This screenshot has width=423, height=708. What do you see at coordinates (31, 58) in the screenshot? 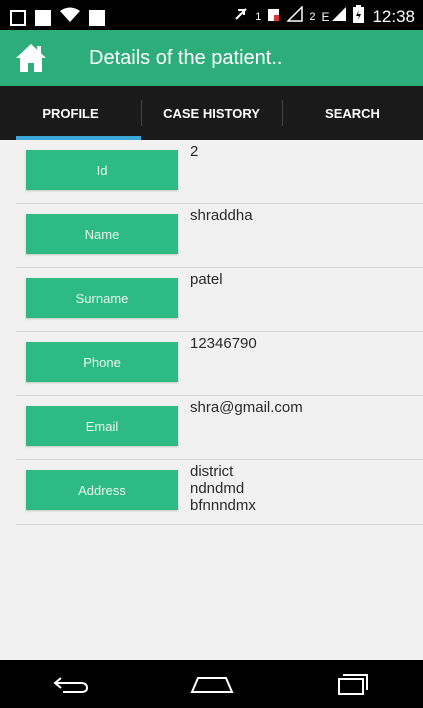
I see `home-icon` at bounding box center [31, 58].